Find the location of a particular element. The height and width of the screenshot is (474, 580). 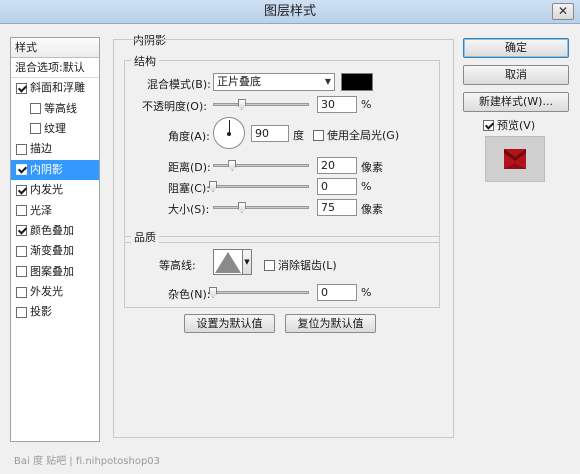

noise-row: 杂色(N): is located at coordinates (189, 294).